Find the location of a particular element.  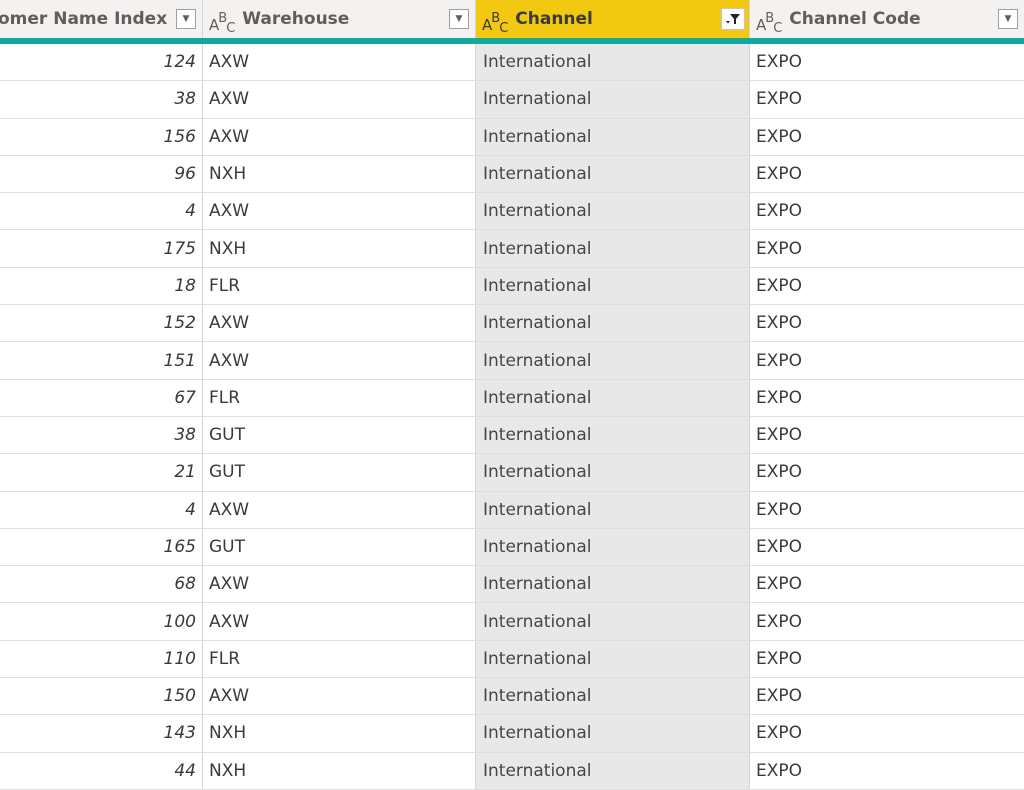

table-row: 18 FLR International EXPO is located at coordinates (512, 286).